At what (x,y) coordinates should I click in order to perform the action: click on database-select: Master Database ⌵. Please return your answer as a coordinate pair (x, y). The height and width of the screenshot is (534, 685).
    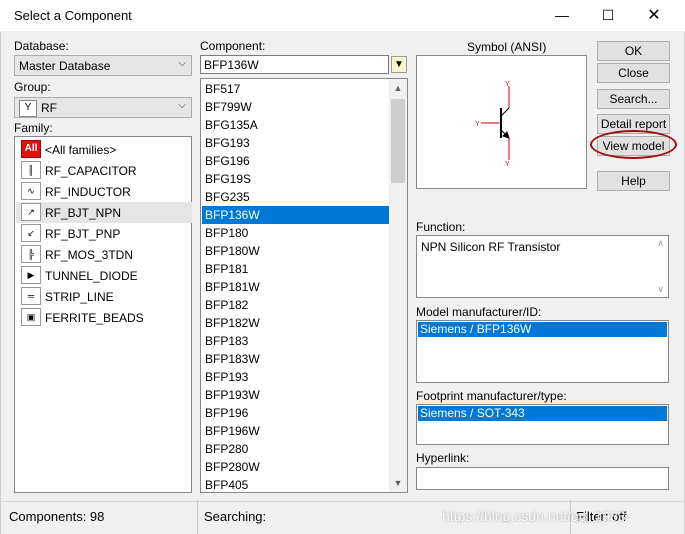
    Looking at the image, I should click on (103, 65).